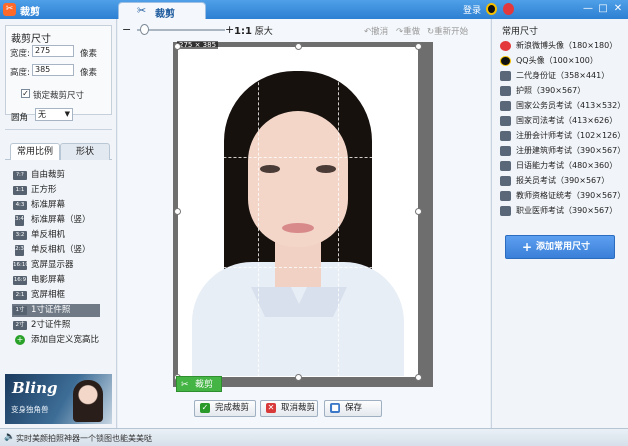  I want to click on ratio-item-1-inch: 1寸 1寸证件照, so click(56, 310).